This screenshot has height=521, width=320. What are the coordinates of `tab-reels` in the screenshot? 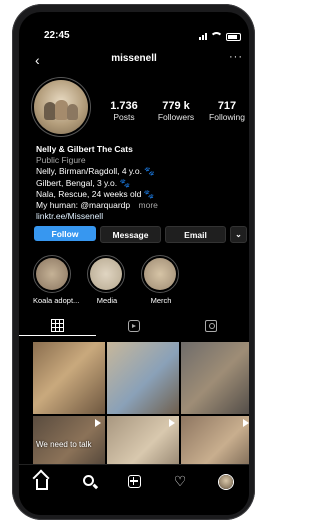 It's located at (134, 326).